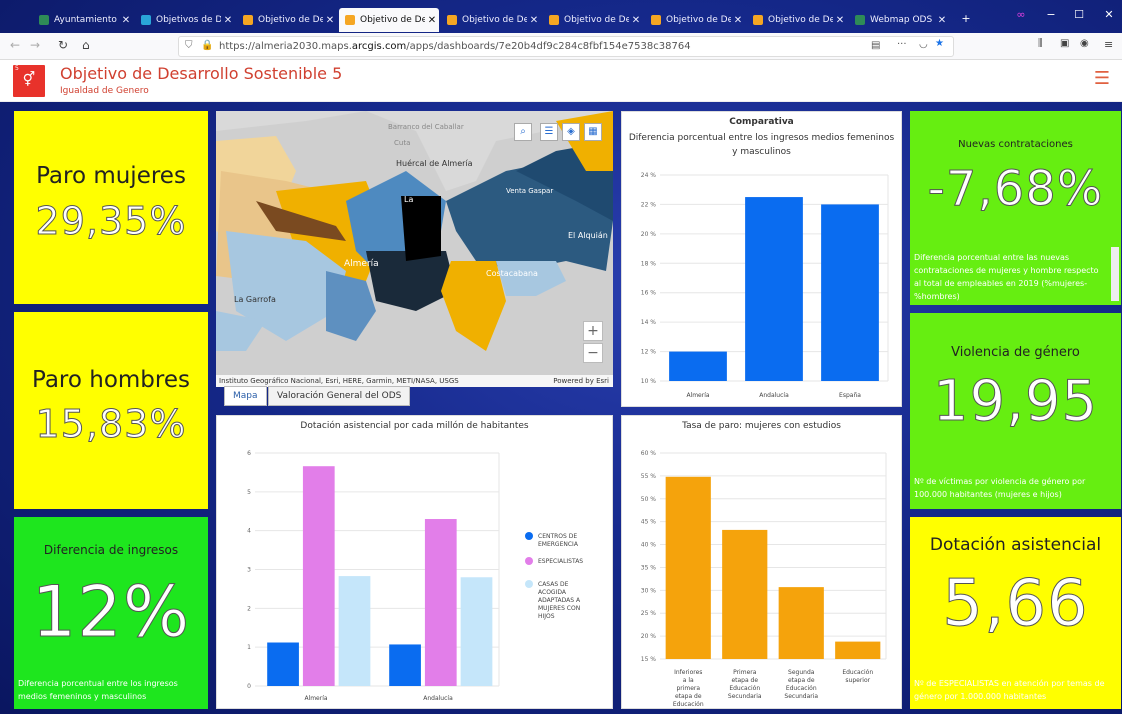 The height and width of the screenshot is (714, 1122). I want to click on back-icon: ←, so click(15, 45).